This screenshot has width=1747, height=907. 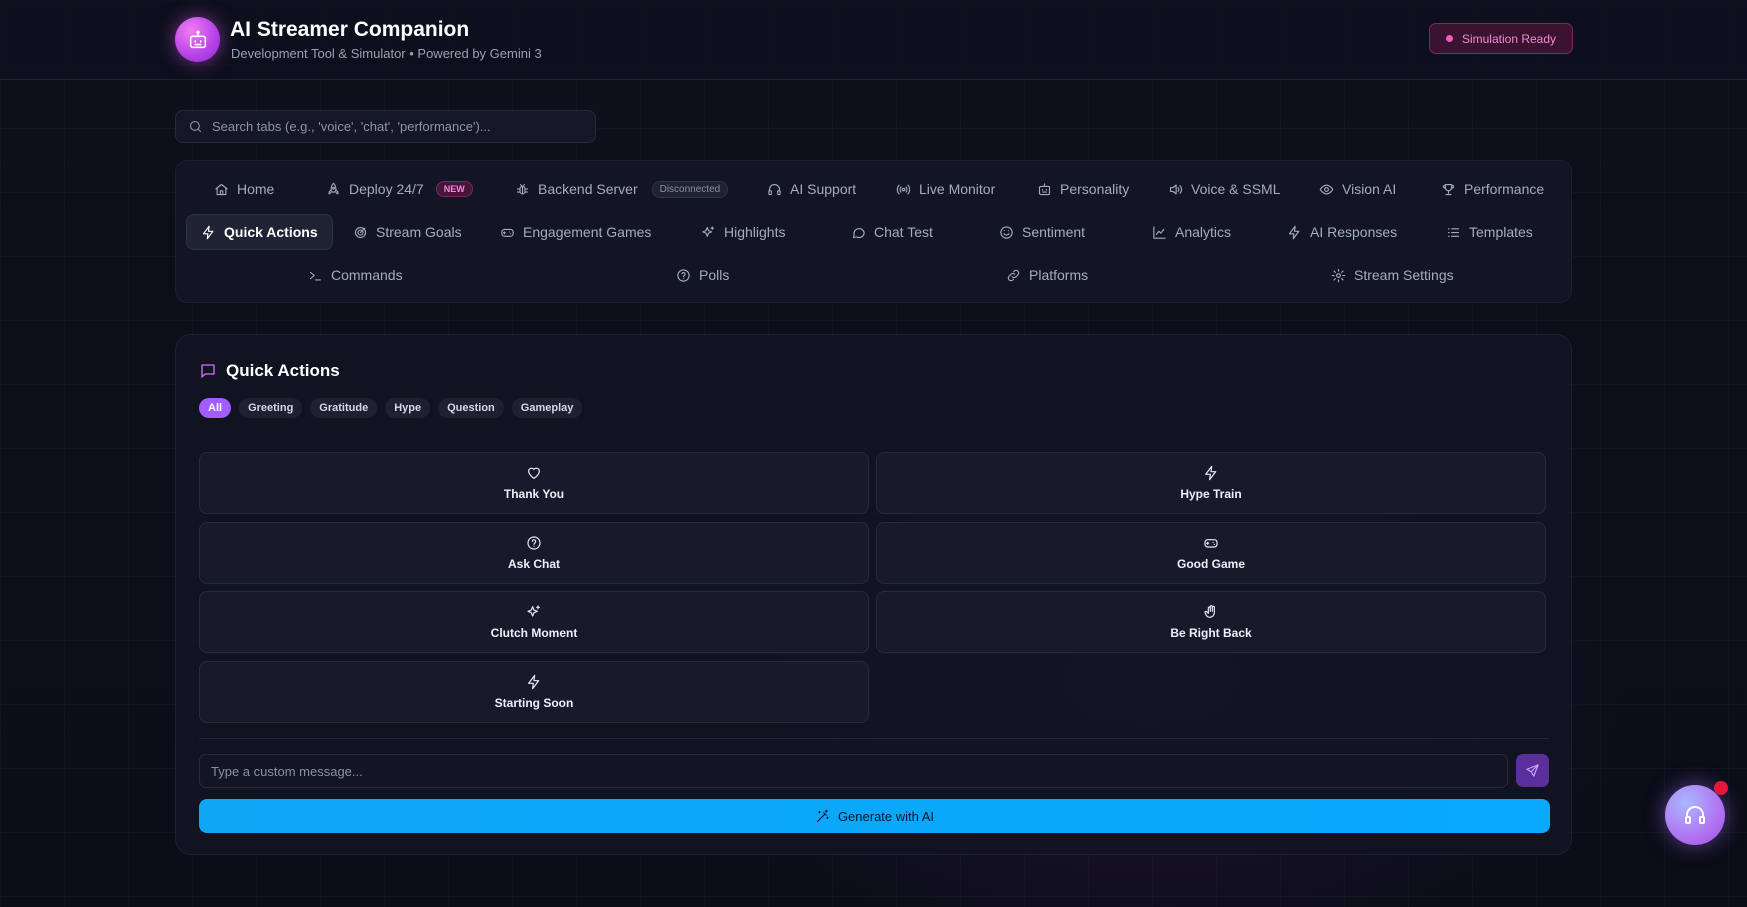 What do you see at coordinates (195, 126) in the screenshot?
I see `search-icon` at bounding box center [195, 126].